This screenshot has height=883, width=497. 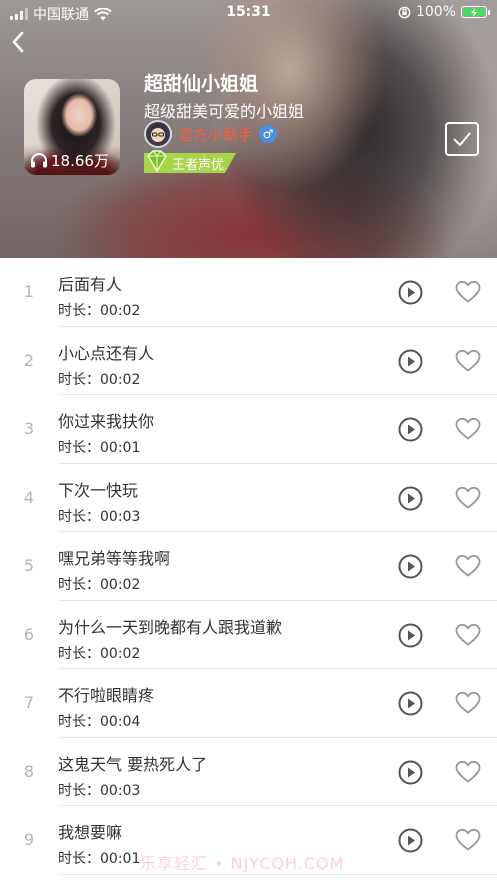 I want to click on track-name: 嘿兄弟等等我啊, so click(x=114, y=557).